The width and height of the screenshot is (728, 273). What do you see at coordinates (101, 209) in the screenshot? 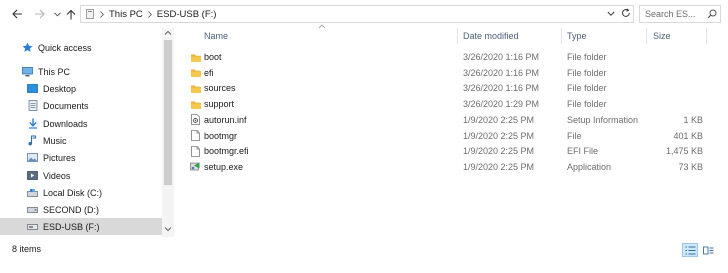
I see `sidebar-item-second-d: SECOND (D:)` at bounding box center [101, 209].